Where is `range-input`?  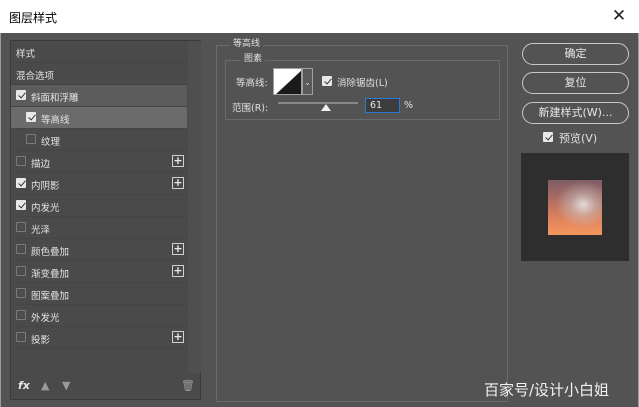 range-input is located at coordinates (382, 105).